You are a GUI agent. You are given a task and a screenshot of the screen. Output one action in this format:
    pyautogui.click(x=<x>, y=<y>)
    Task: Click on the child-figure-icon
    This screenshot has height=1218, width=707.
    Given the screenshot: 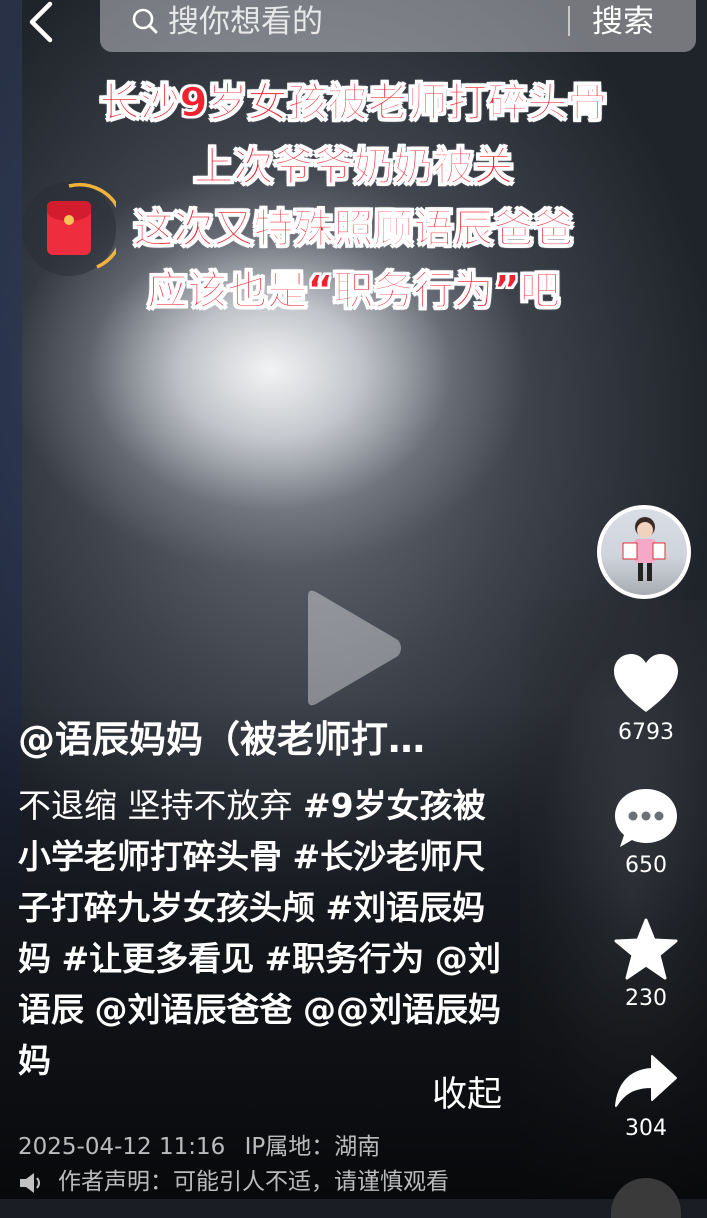 What is the action you would take?
    pyautogui.click(x=644, y=549)
    